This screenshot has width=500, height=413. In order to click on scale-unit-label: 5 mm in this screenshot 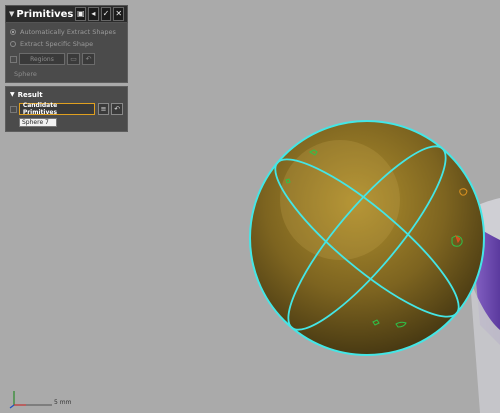, I will do `click(63, 402)`.